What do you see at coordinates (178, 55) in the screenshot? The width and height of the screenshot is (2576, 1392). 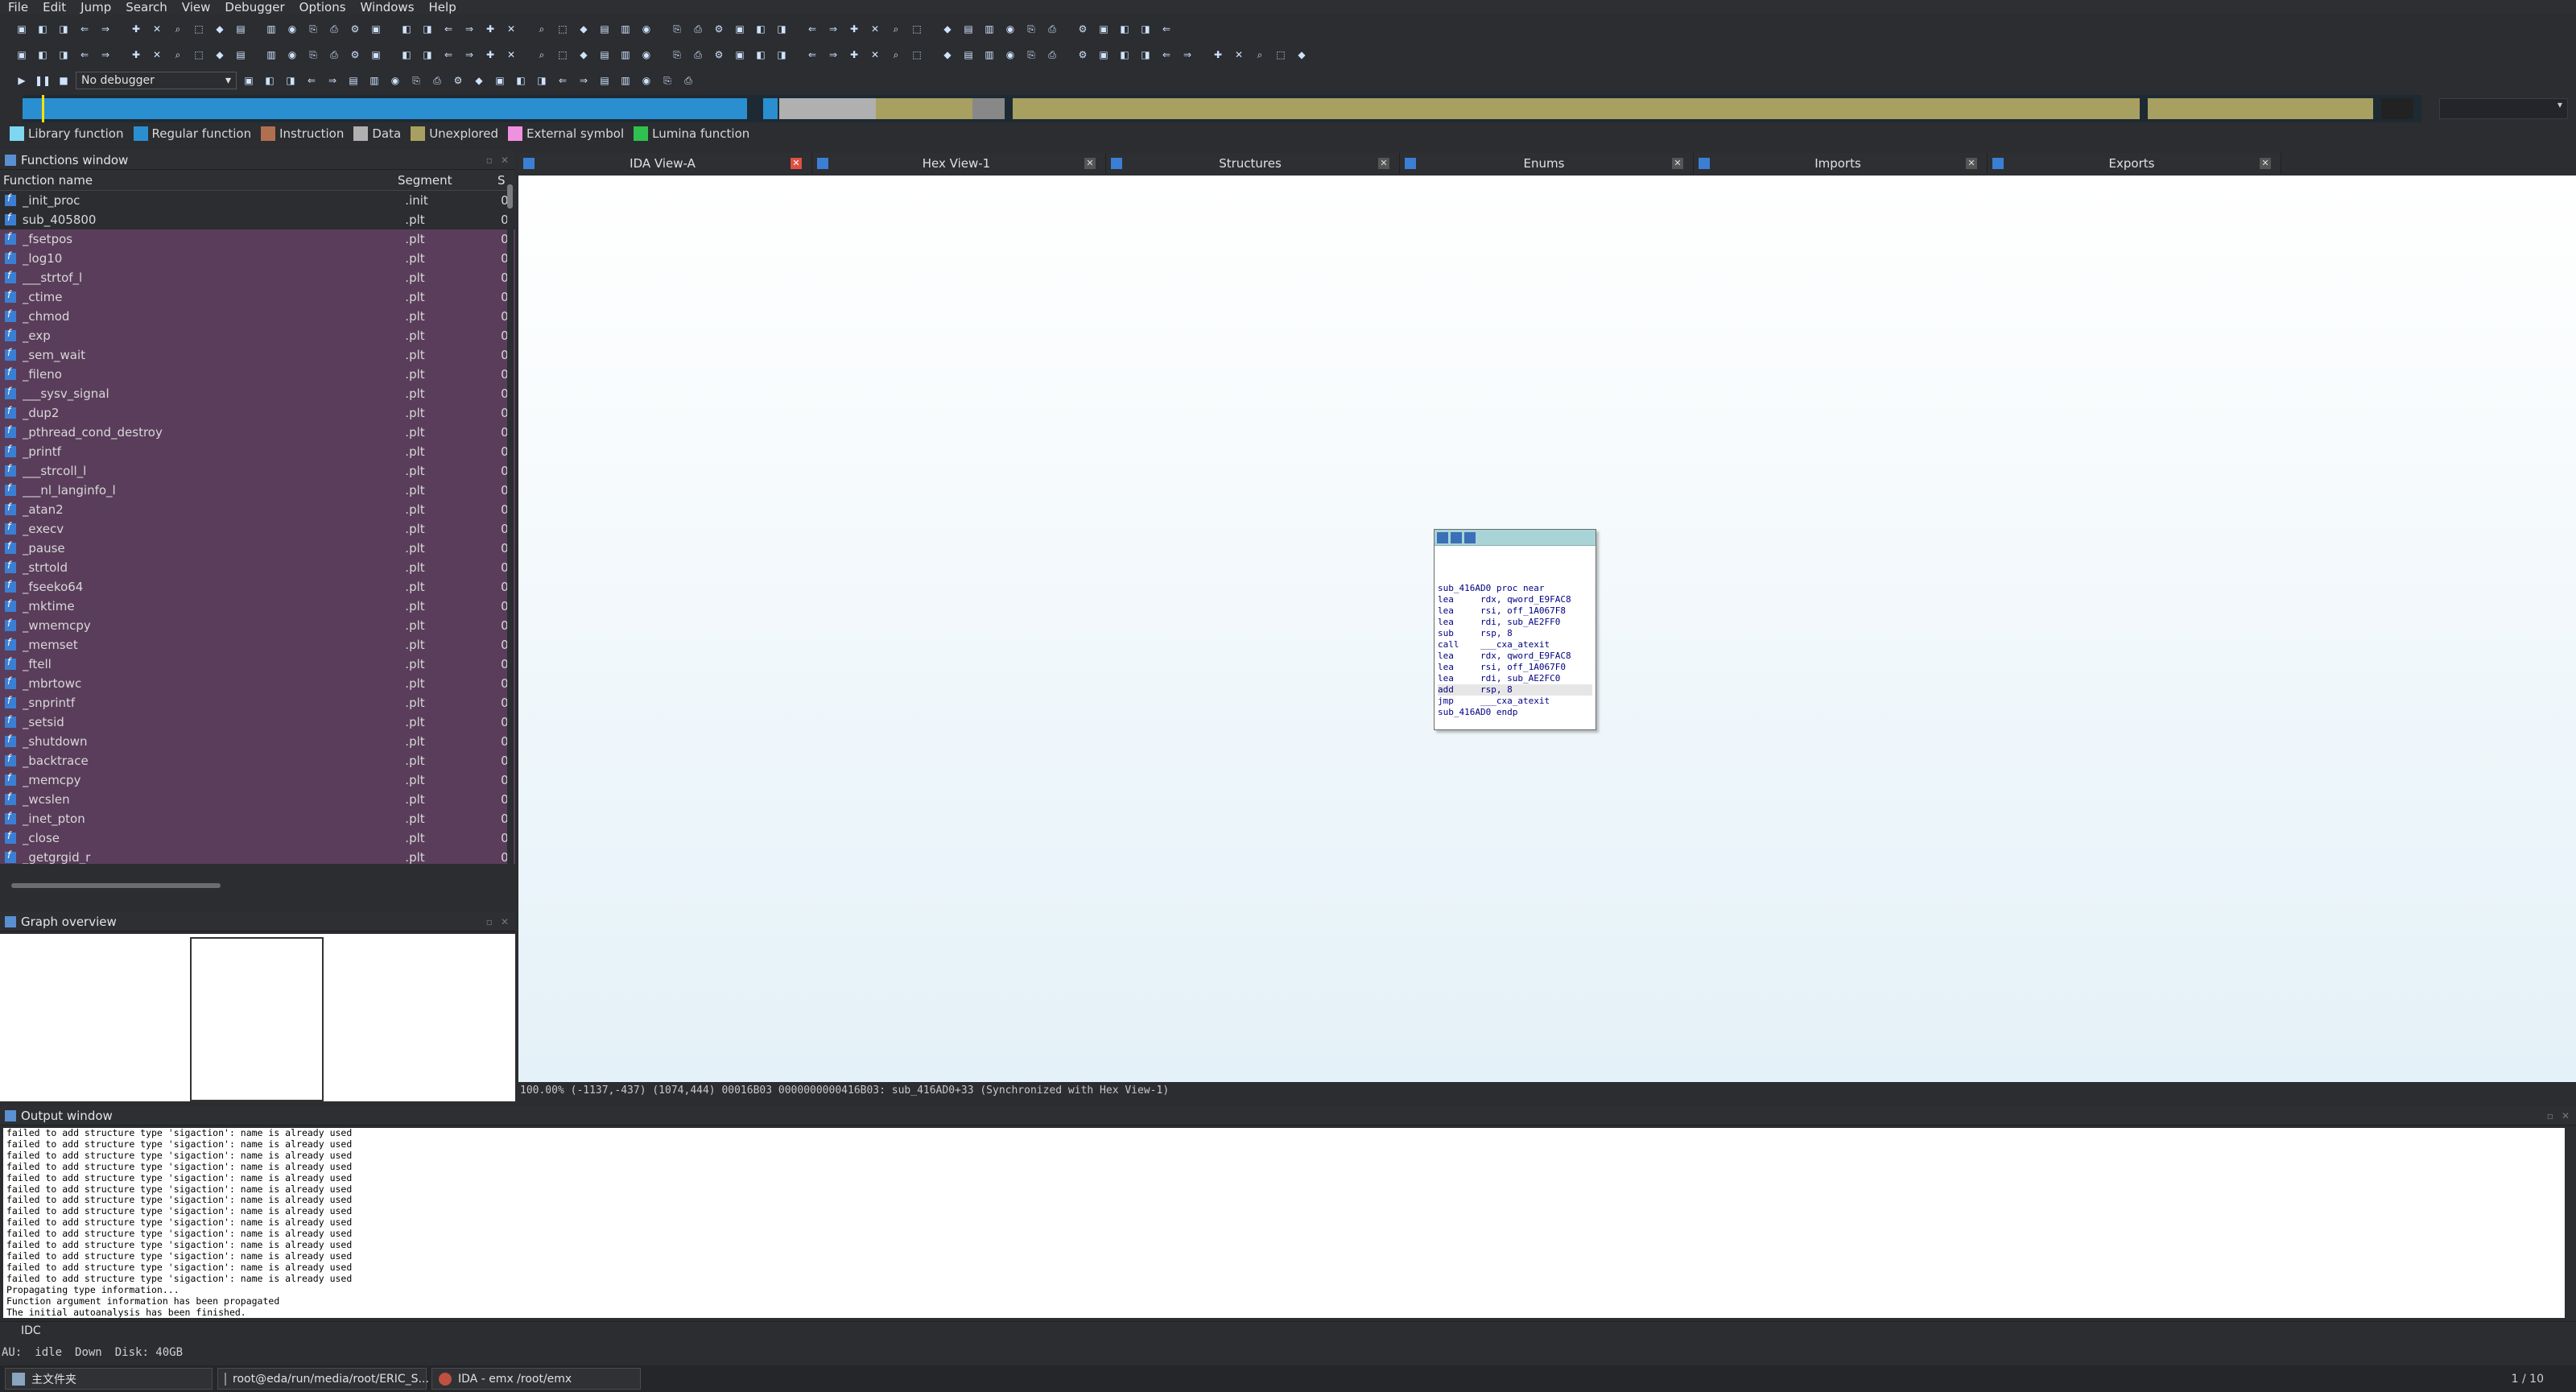 I see `row2-tool-icon-8: ⌕` at bounding box center [178, 55].